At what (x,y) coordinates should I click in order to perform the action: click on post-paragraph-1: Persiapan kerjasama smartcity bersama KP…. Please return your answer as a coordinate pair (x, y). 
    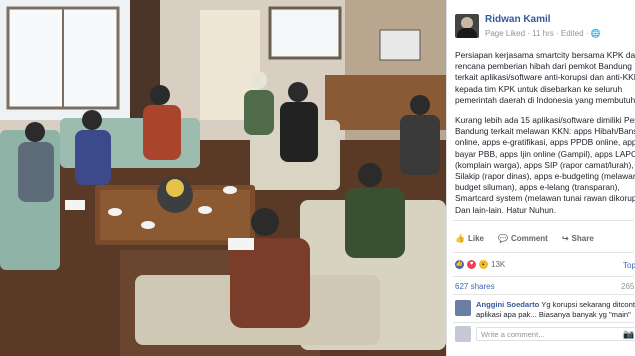
    Looking at the image, I should click on (545, 77).